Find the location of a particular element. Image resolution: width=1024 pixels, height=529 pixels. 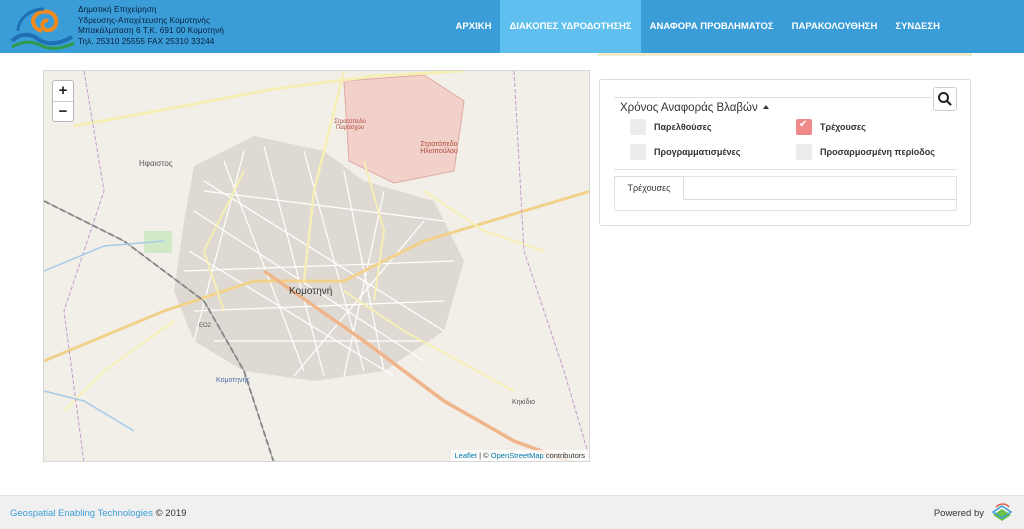

option-scheduled-label: Προγραμματισμένες is located at coordinates (697, 152).